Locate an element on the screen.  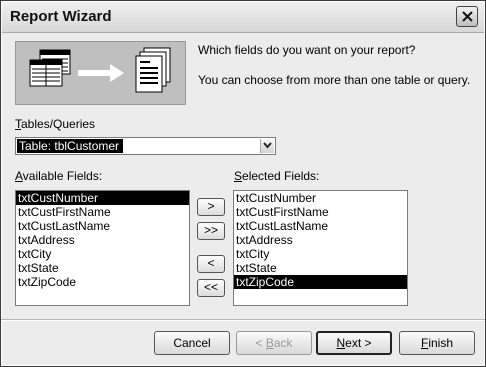
add-field-button: > is located at coordinates (211, 207).